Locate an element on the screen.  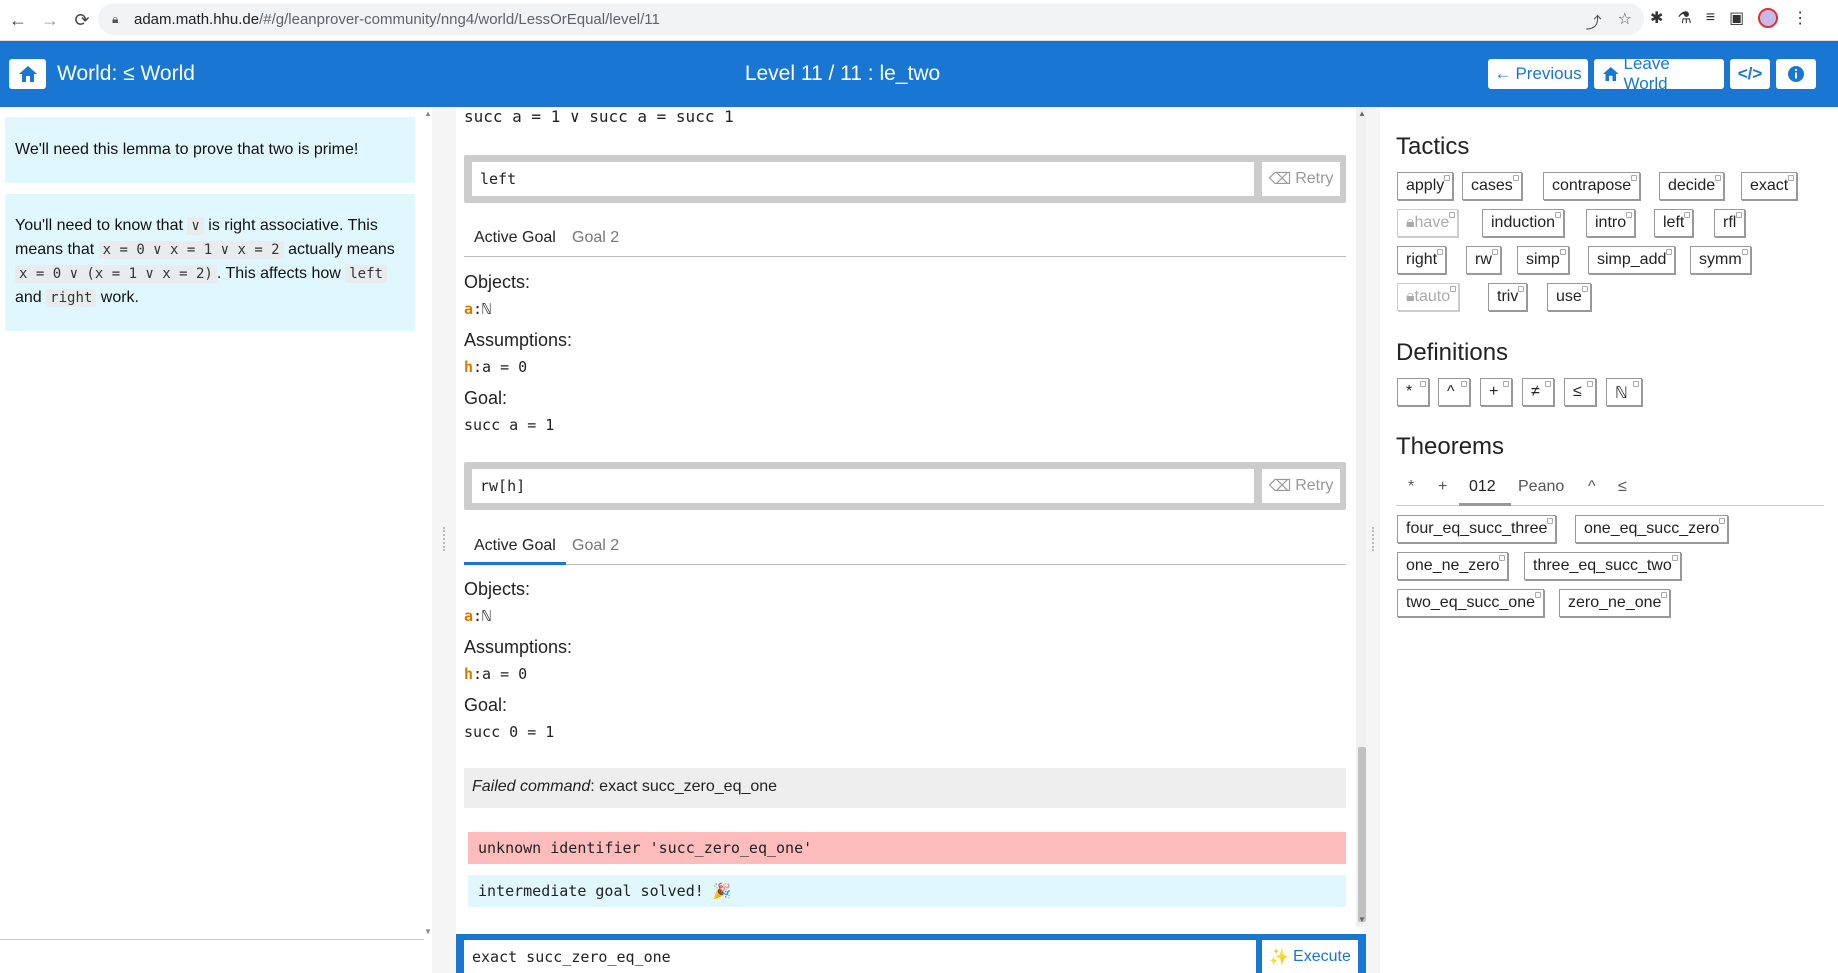
tactic-tauto: 🔒︎tauto is located at coordinates (1428, 297).